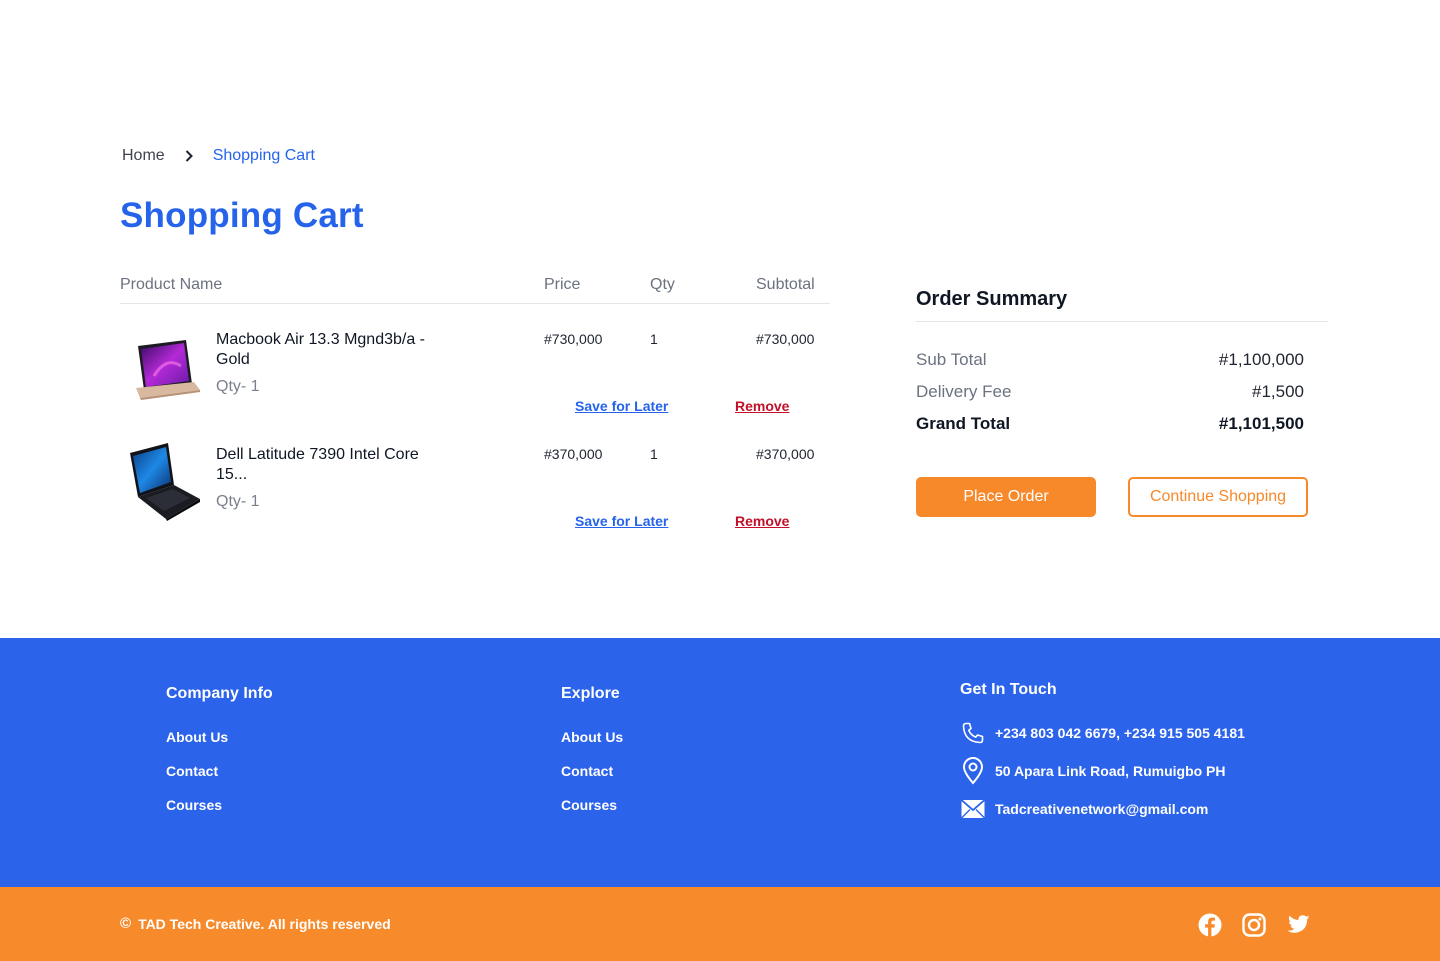 This screenshot has width=1440, height=961. What do you see at coordinates (1261, 359) in the screenshot?
I see `sub-total-value: #1,100,000` at bounding box center [1261, 359].